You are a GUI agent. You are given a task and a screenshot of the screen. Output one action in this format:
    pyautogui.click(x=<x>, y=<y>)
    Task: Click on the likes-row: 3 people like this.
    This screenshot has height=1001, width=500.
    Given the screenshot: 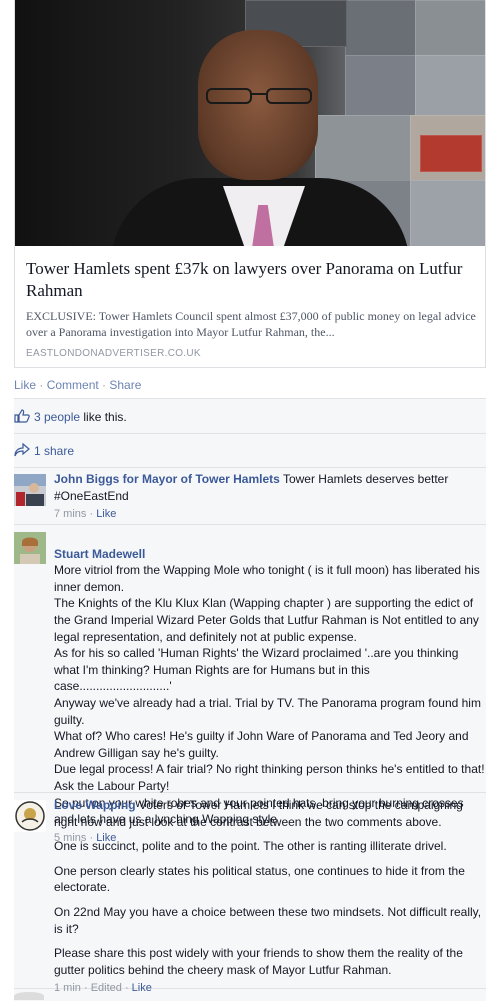 What is the action you would take?
    pyautogui.click(x=250, y=416)
    